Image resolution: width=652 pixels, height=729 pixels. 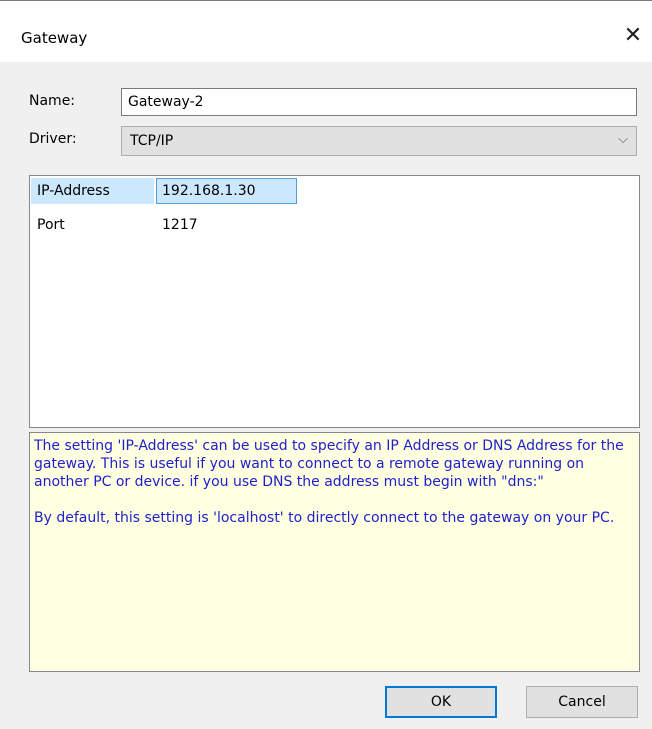 I want to click on ok-button: OK, so click(x=441, y=702).